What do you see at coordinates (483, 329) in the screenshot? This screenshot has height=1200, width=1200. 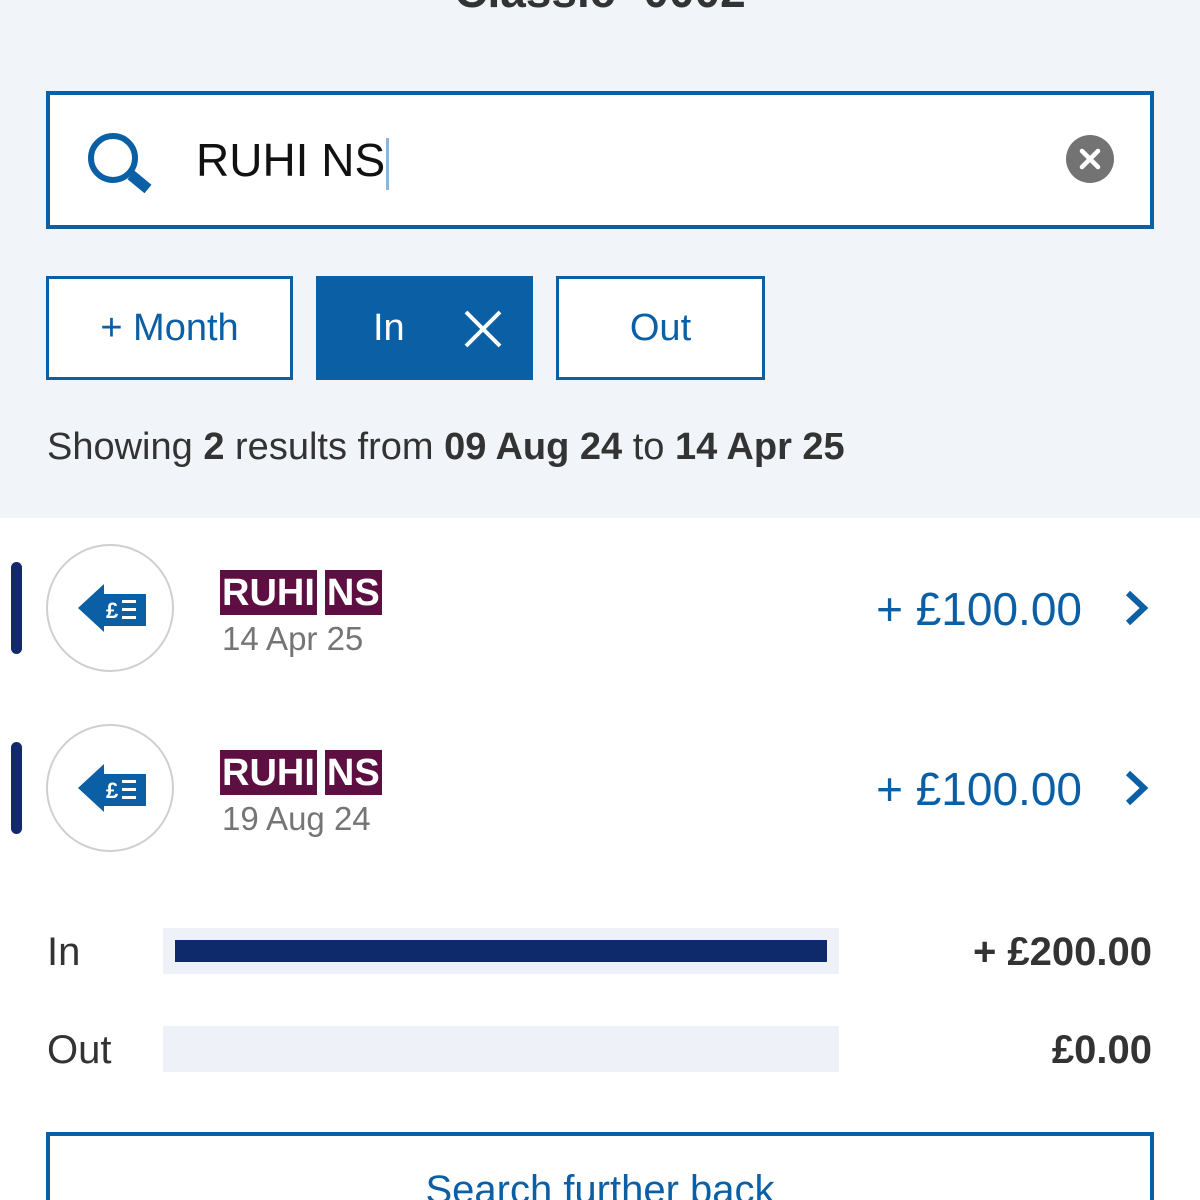 I see `remove-filter-icon` at bounding box center [483, 329].